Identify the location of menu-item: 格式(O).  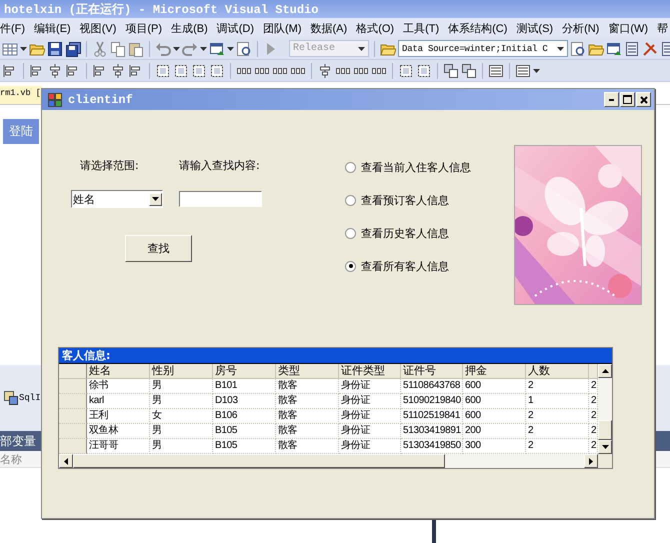
(375, 28).